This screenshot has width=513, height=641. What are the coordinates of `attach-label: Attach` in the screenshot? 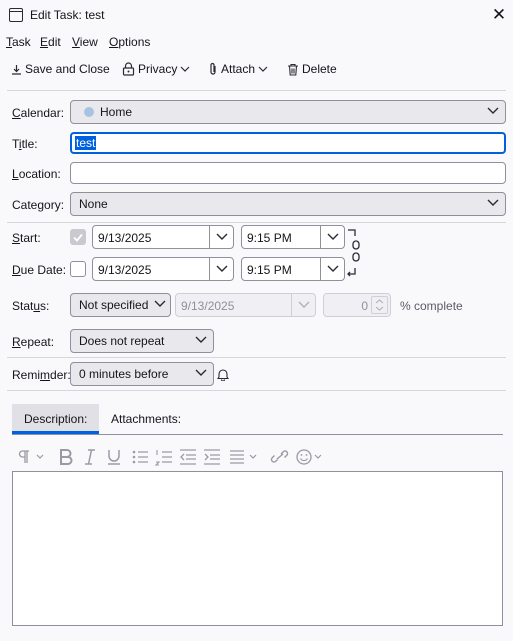 It's located at (238, 69).